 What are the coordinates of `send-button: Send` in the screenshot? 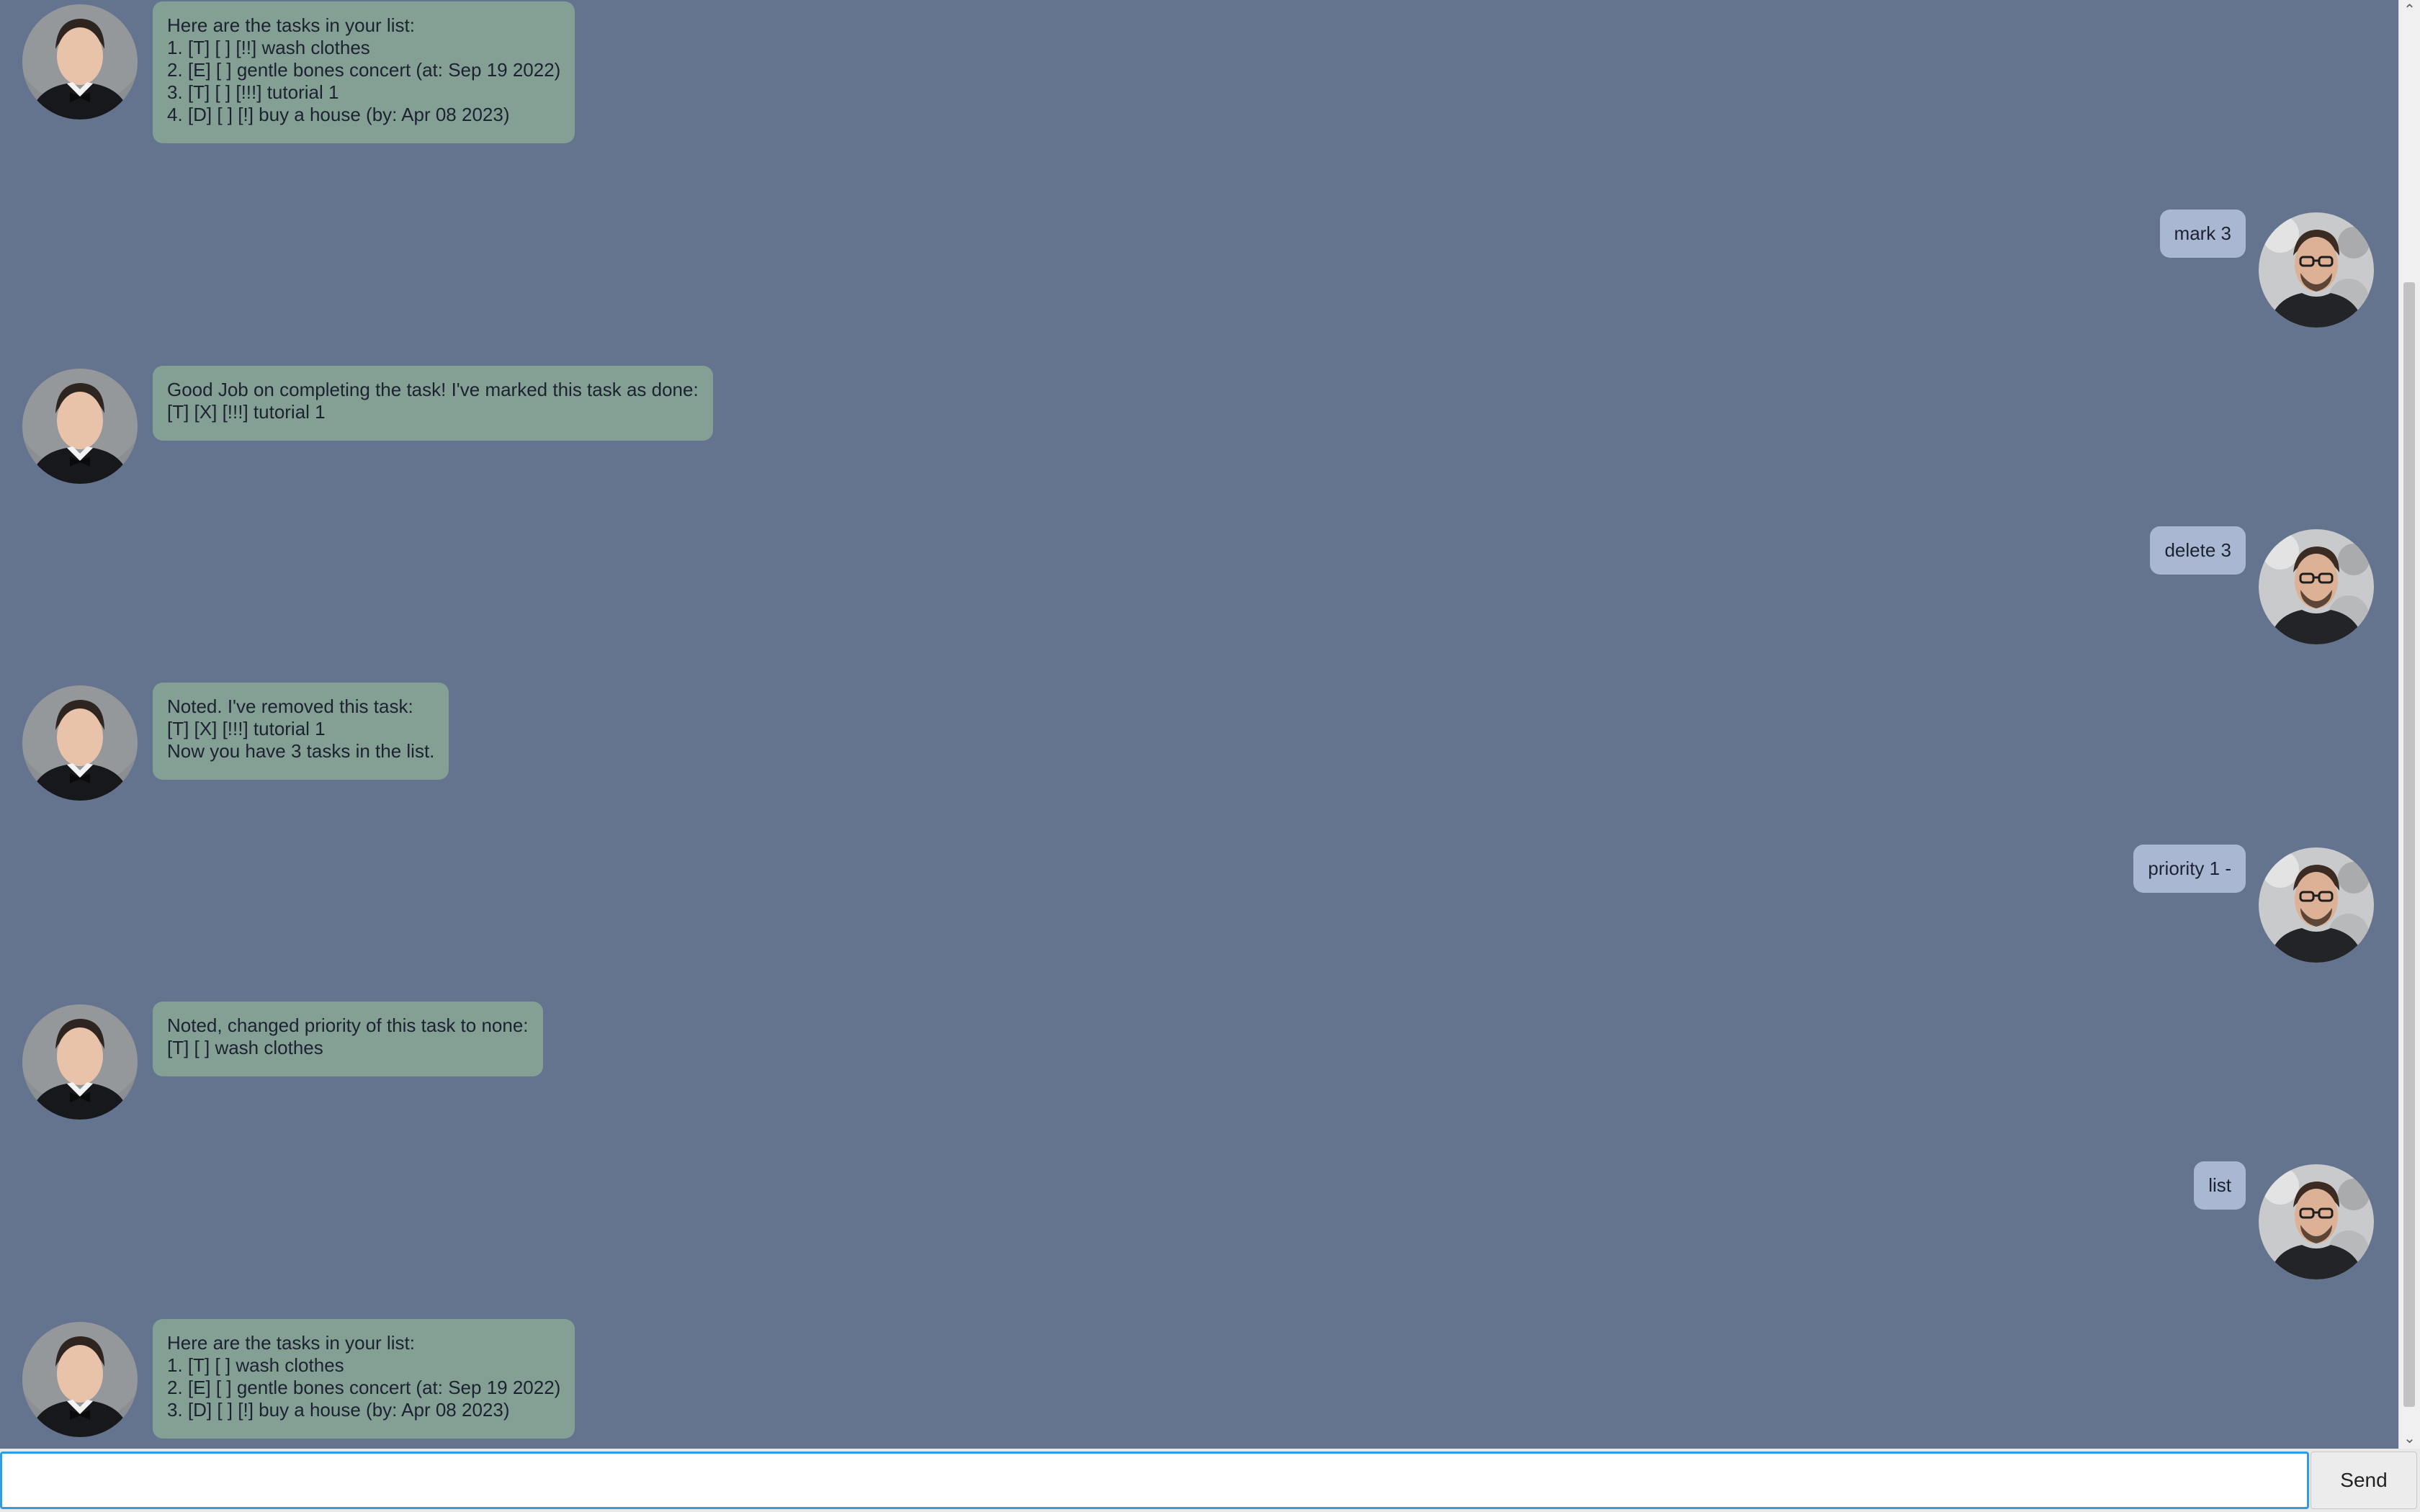 It's located at (2364, 1480).